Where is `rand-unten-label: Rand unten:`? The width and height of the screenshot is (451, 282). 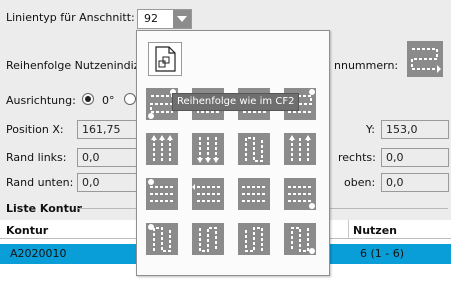
rand-unten-label: Rand unten: is located at coordinates (40, 182).